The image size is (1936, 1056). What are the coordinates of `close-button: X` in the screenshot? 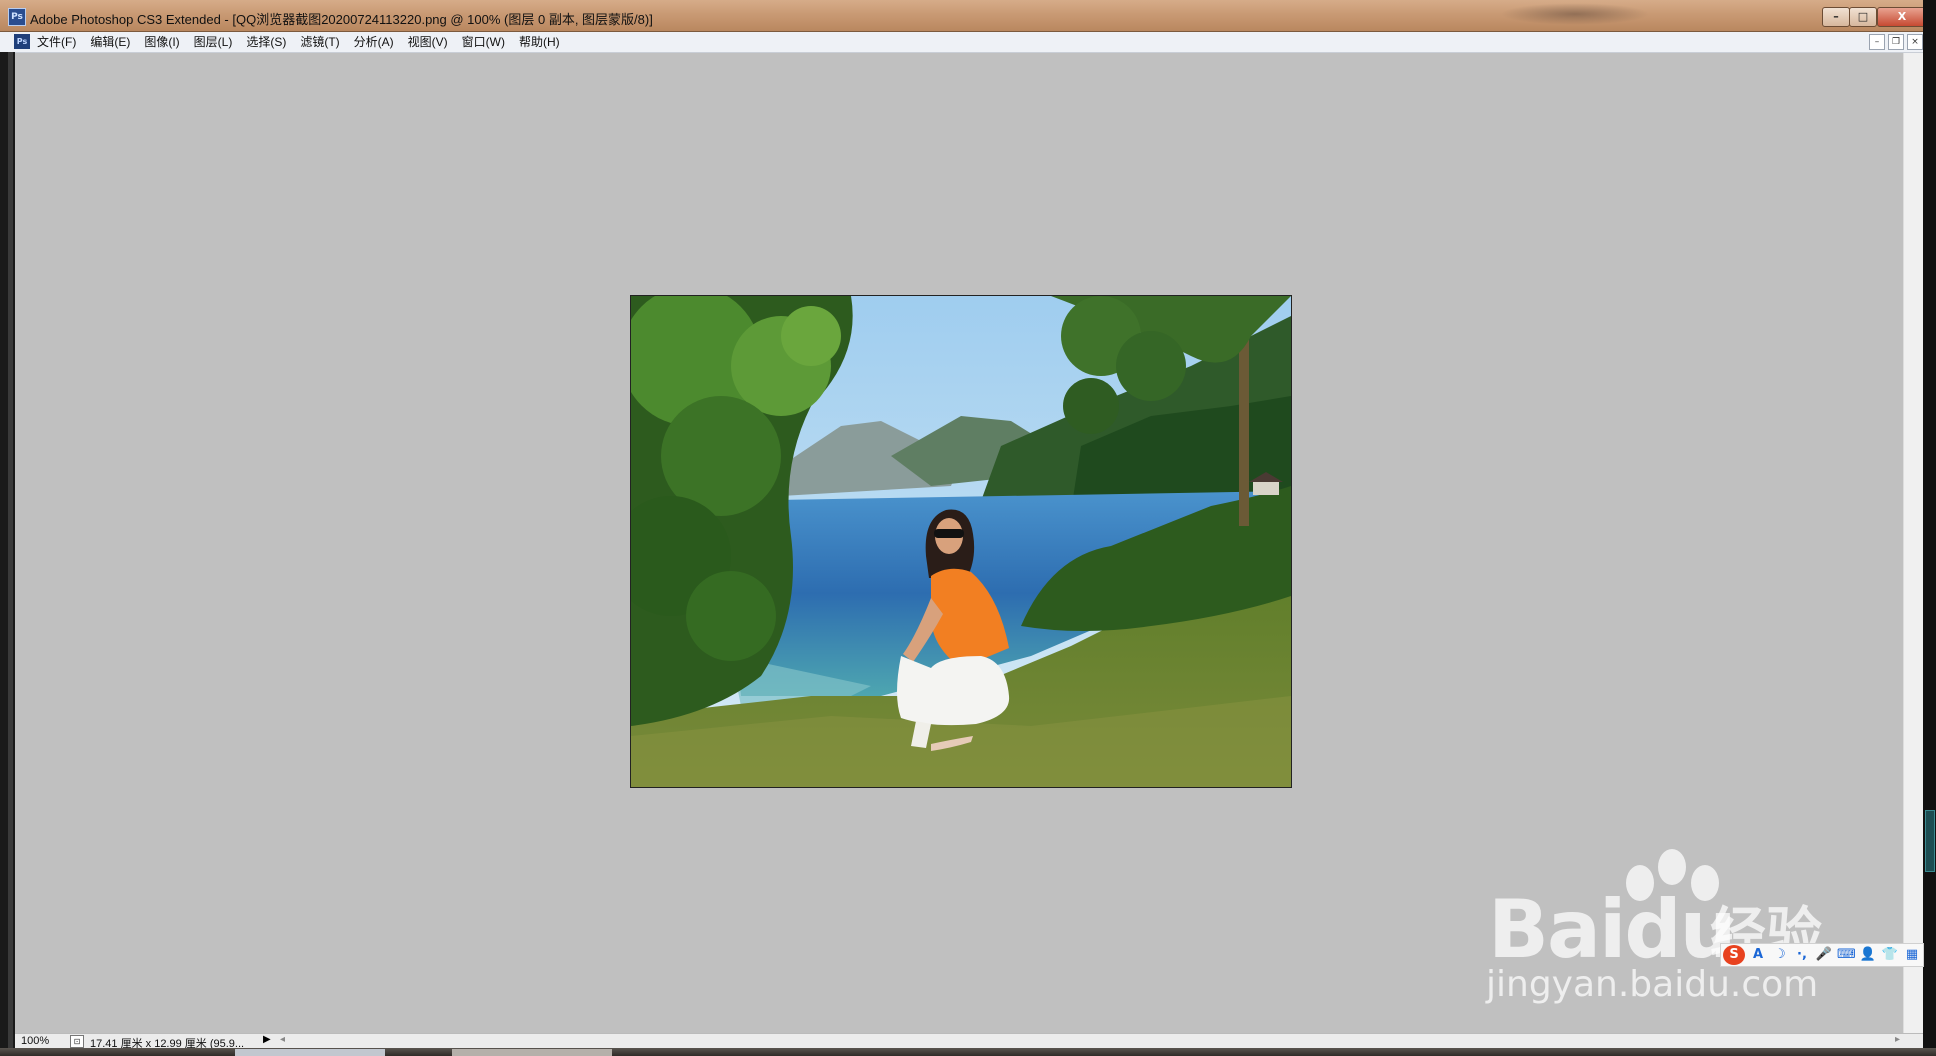 It's located at (1902, 17).